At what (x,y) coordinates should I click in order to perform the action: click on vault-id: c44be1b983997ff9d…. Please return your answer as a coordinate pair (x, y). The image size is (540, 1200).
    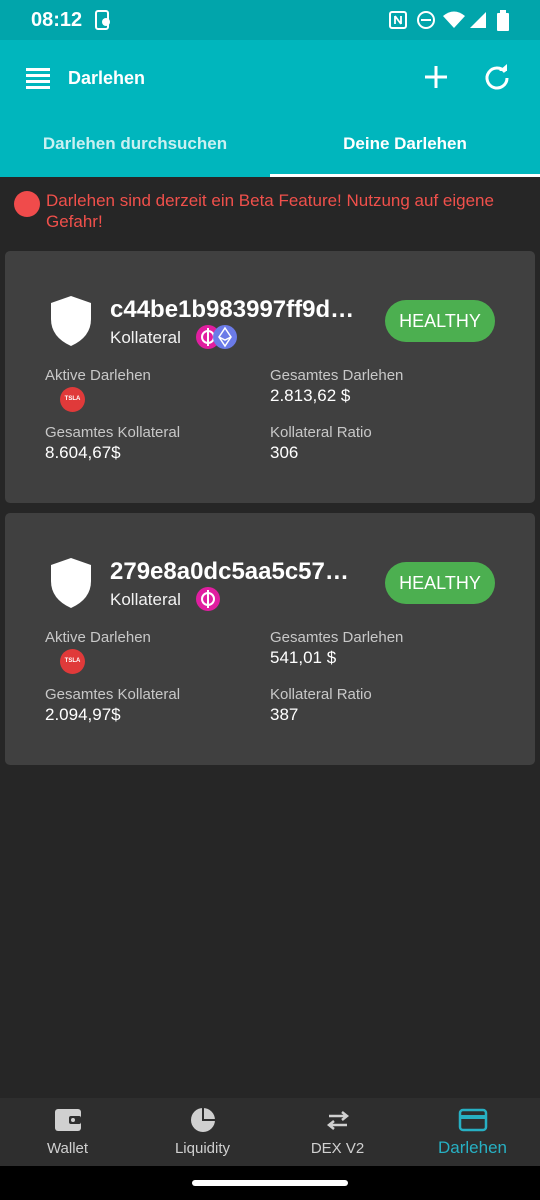
    Looking at the image, I should click on (232, 309).